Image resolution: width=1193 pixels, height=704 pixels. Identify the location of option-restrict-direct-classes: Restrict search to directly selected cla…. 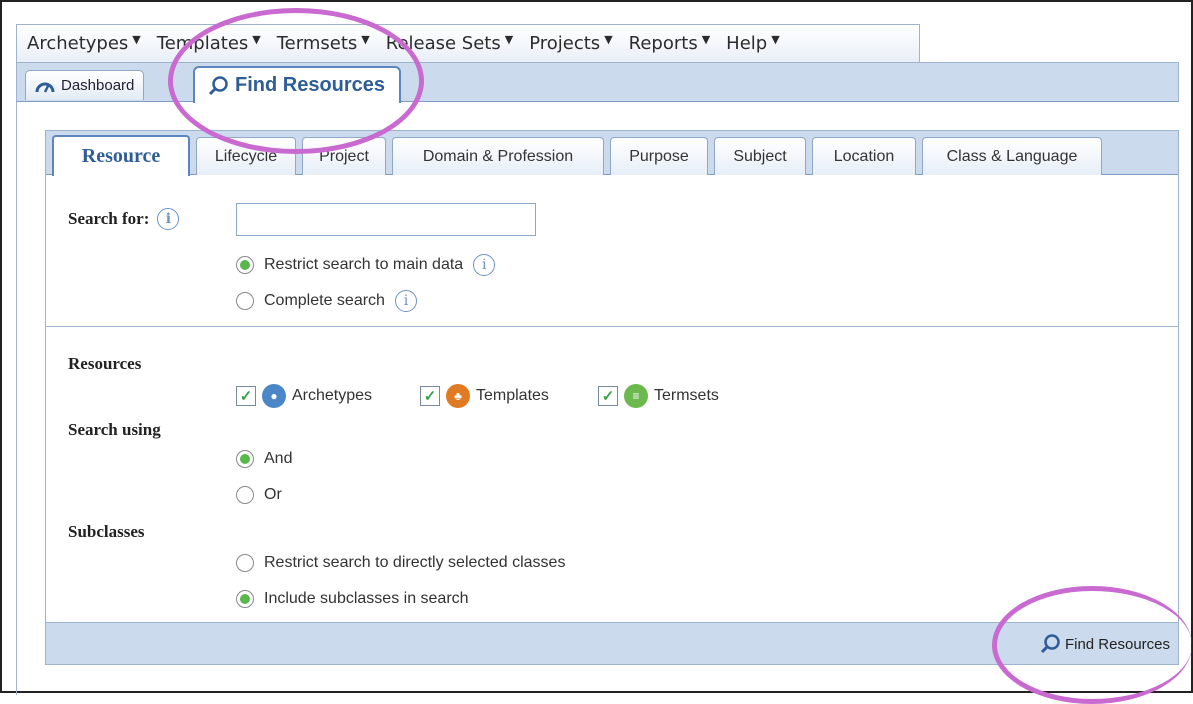
(400, 563).